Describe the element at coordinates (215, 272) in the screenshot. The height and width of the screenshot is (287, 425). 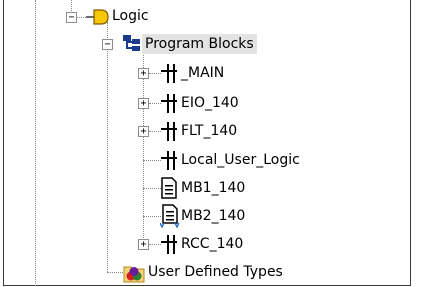
I see `tree-node-label: User Defined Types` at that location.